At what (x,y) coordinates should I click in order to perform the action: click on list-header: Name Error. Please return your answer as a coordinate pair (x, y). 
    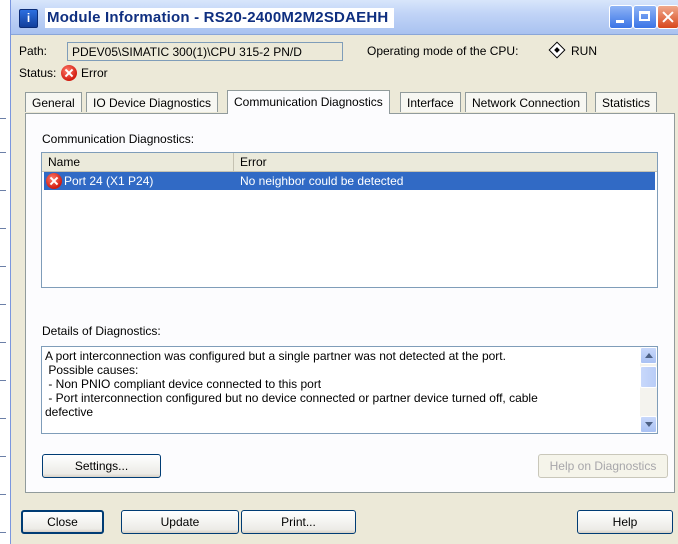
    Looking at the image, I should click on (349, 162).